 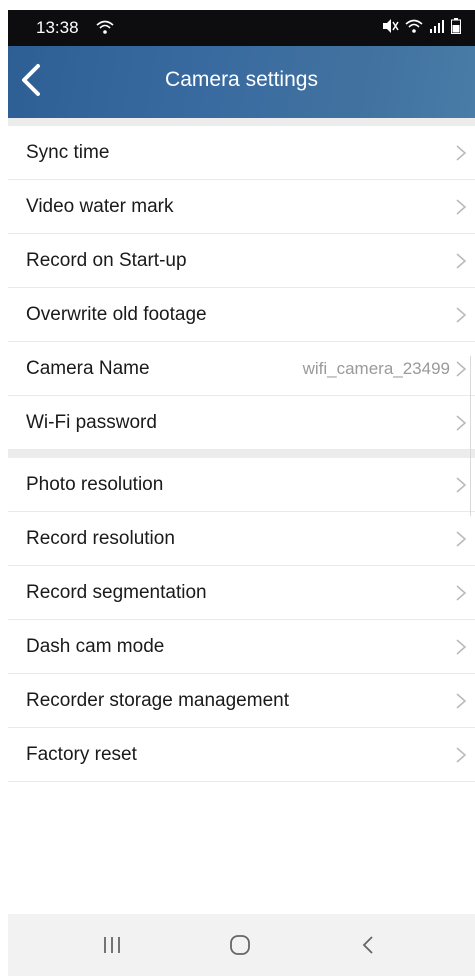 What do you see at coordinates (456, 28) in the screenshot?
I see `battery-icon` at bounding box center [456, 28].